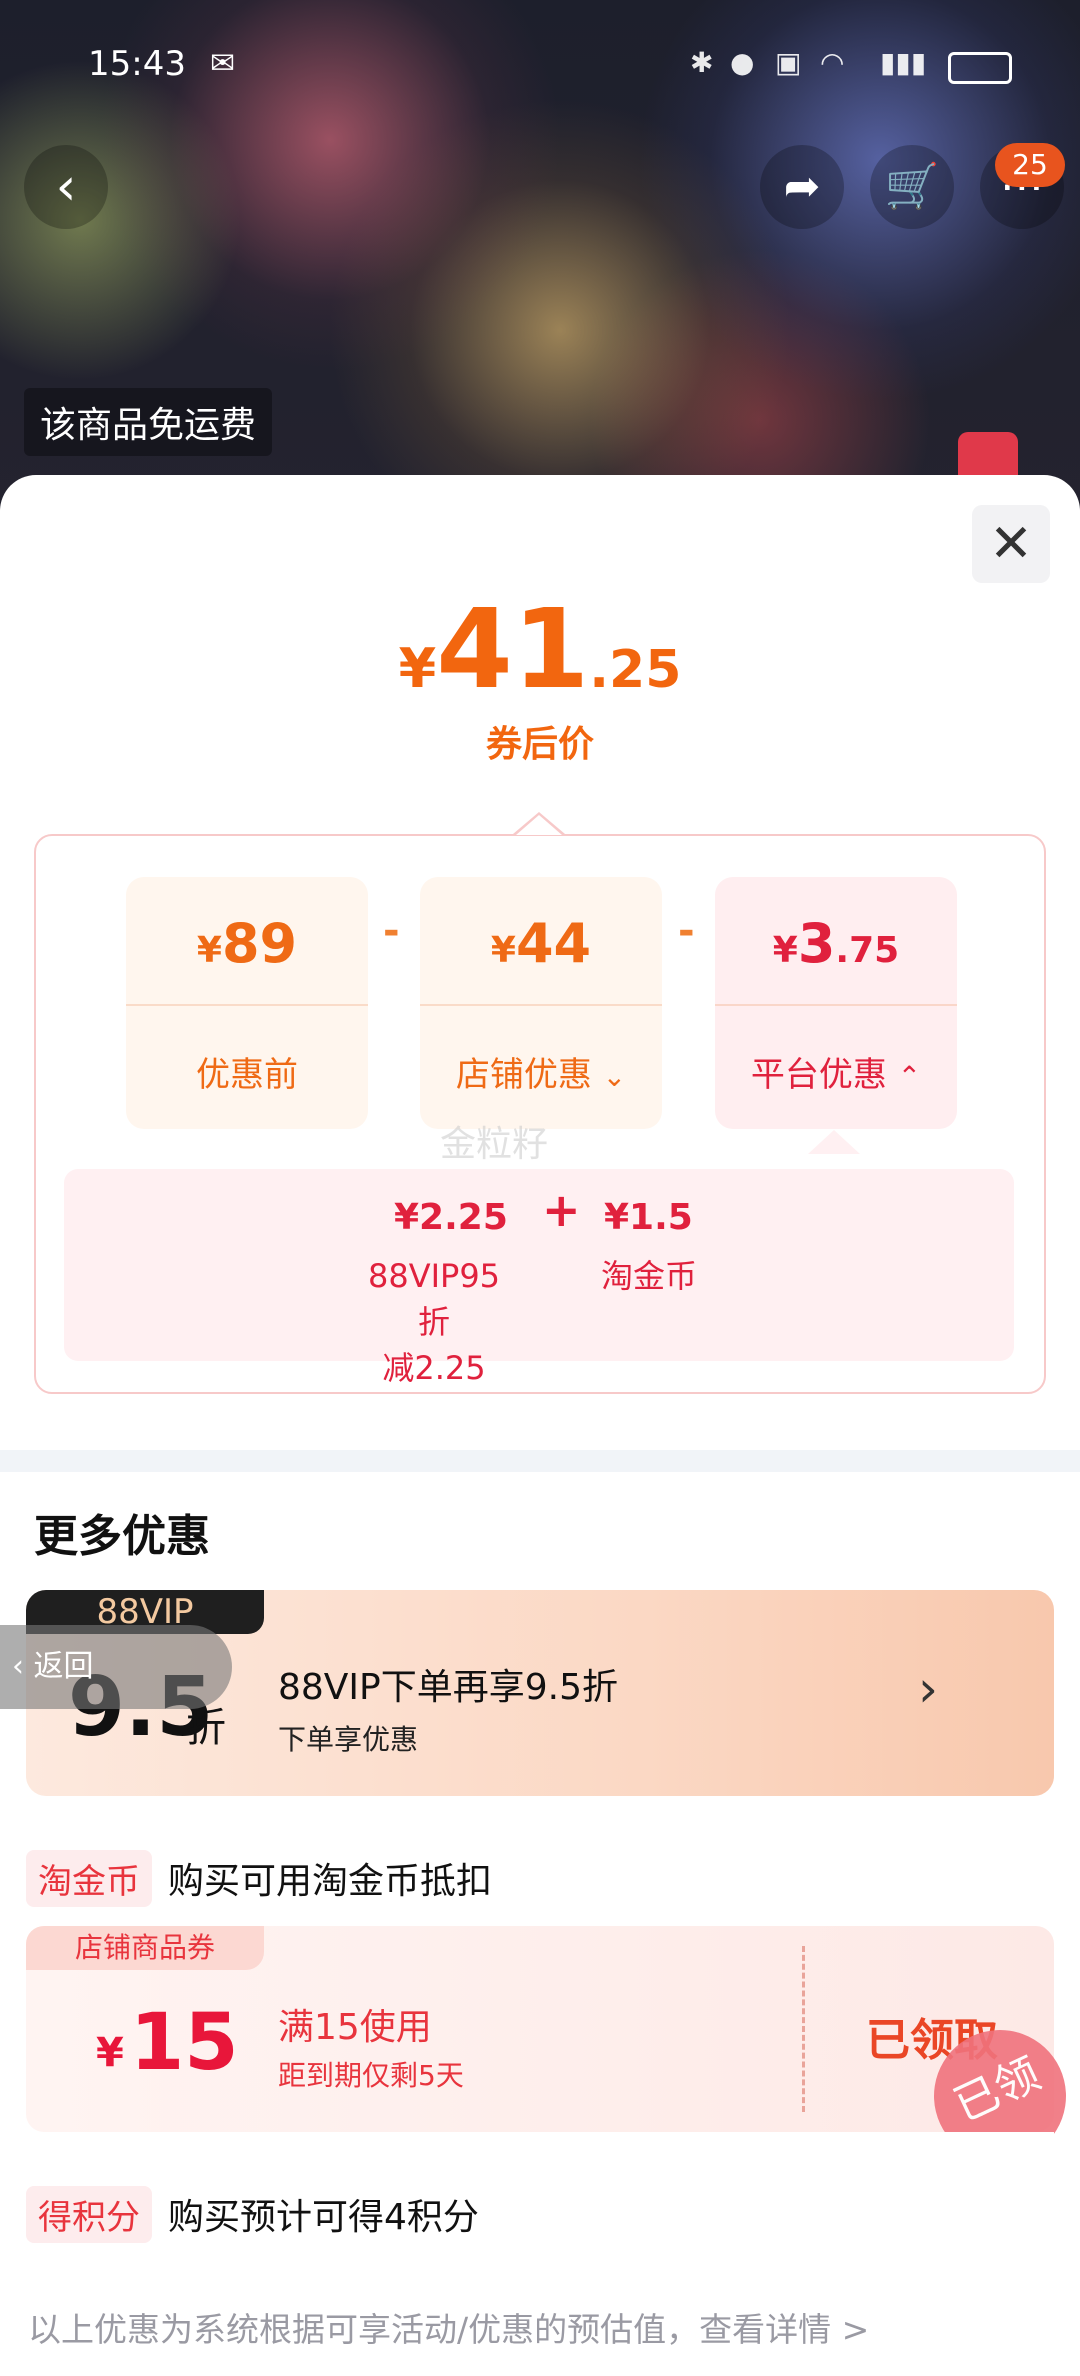  What do you see at coordinates (836, 1003) in the screenshot?
I see `card-platform-discount: ¥3.75 平台优惠 ⌃` at bounding box center [836, 1003].